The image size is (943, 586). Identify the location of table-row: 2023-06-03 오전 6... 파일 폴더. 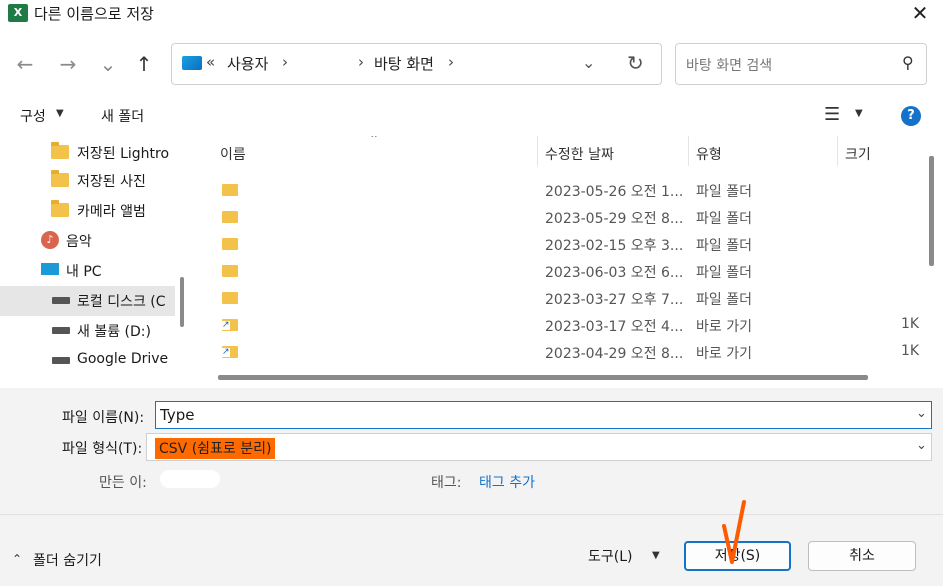
(559, 270).